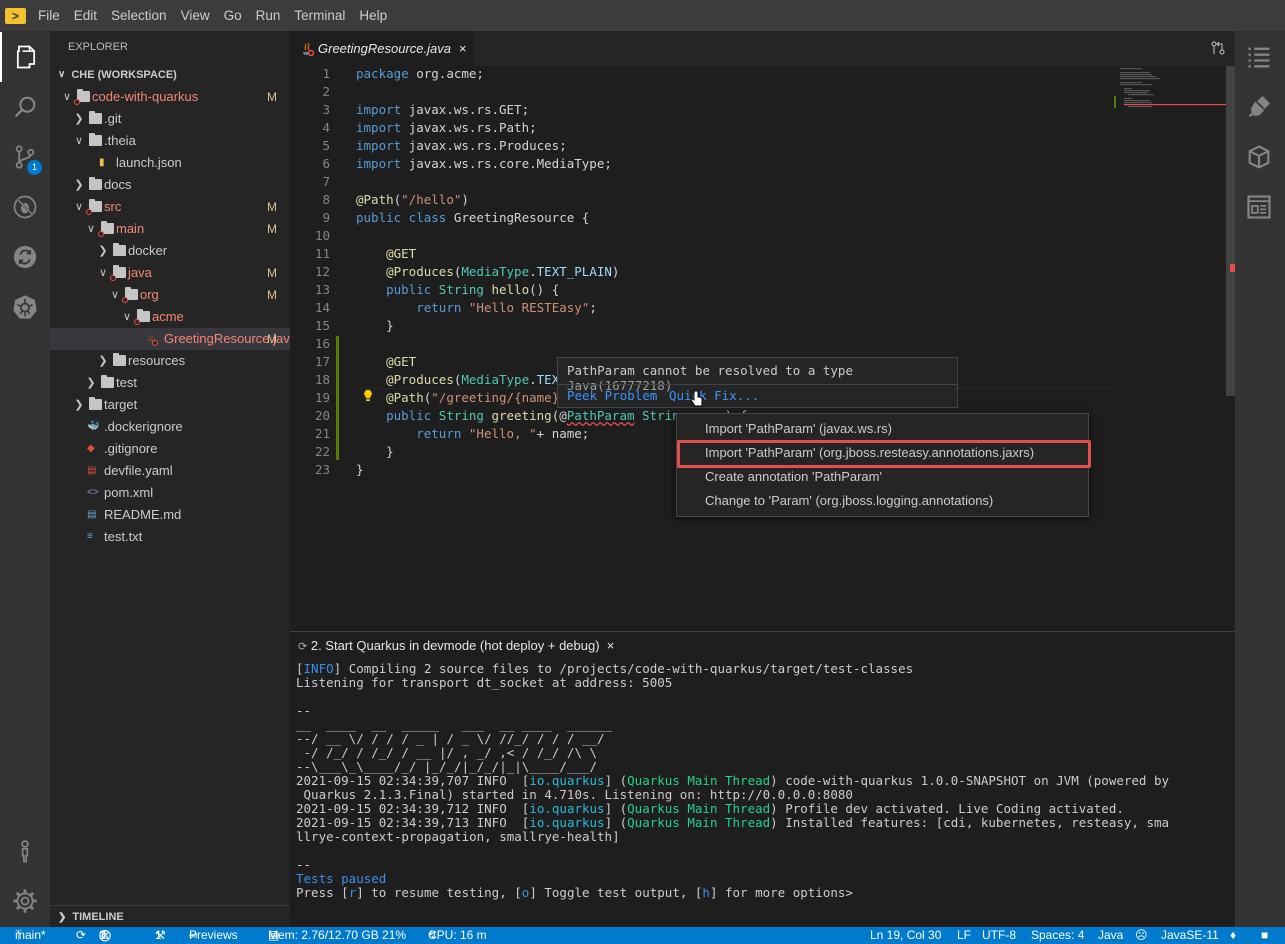 The width and height of the screenshot is (1285, 944). What do you see at coordinates (81, 935) in the screenshot?
I see `sync-icon: ⟳` at bounding box center [81, 935].